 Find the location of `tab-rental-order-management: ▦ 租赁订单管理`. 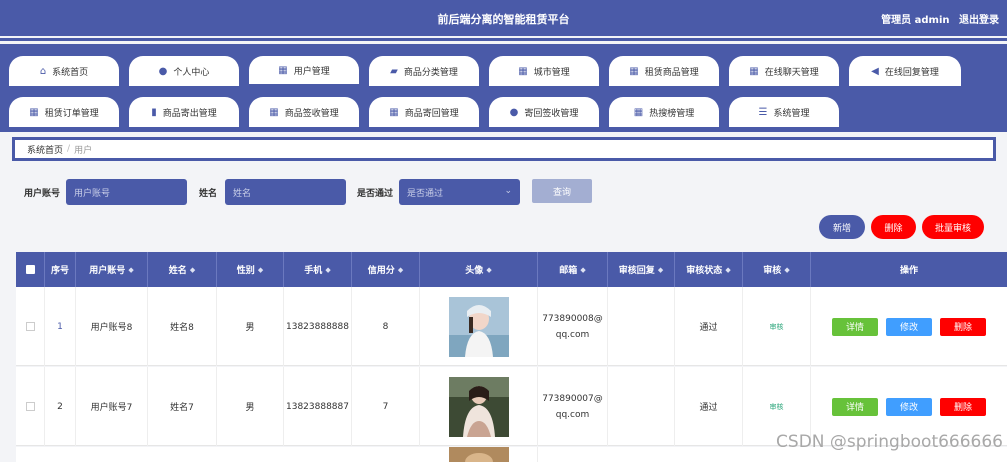

tab-rental-order-management: ▦ 租赁订单管理 is located at coordinates (64, 112).